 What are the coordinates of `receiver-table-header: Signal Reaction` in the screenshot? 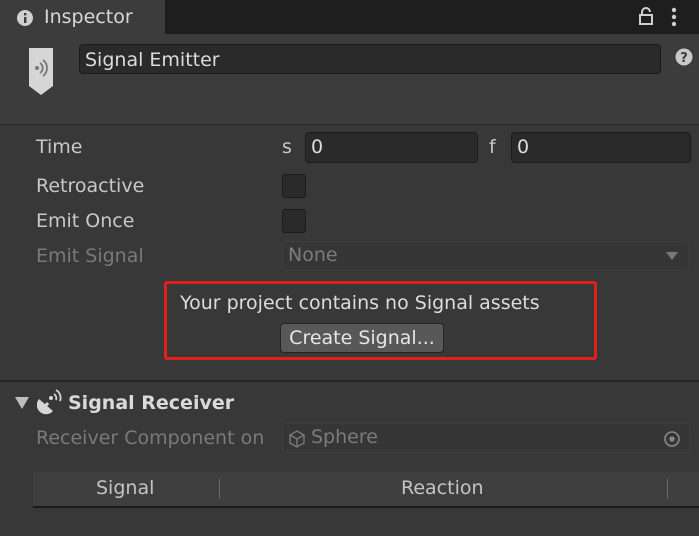 It's located at (366, 490).